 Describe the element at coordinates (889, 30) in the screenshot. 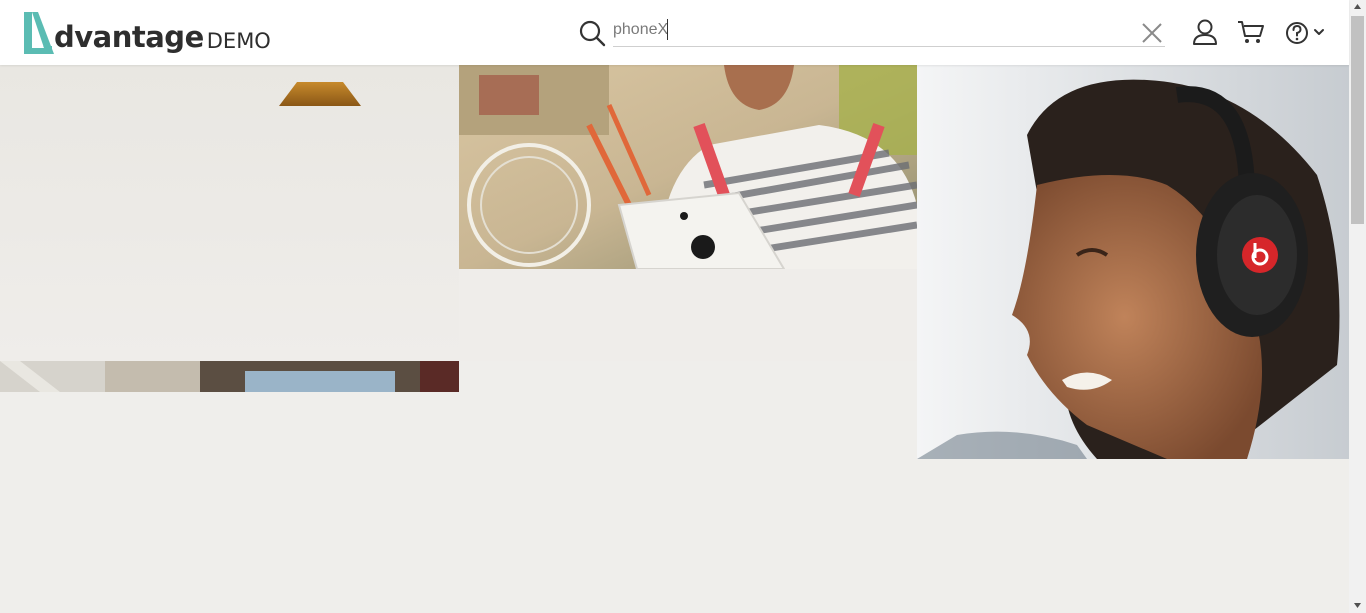

I see `search-input` at that location.